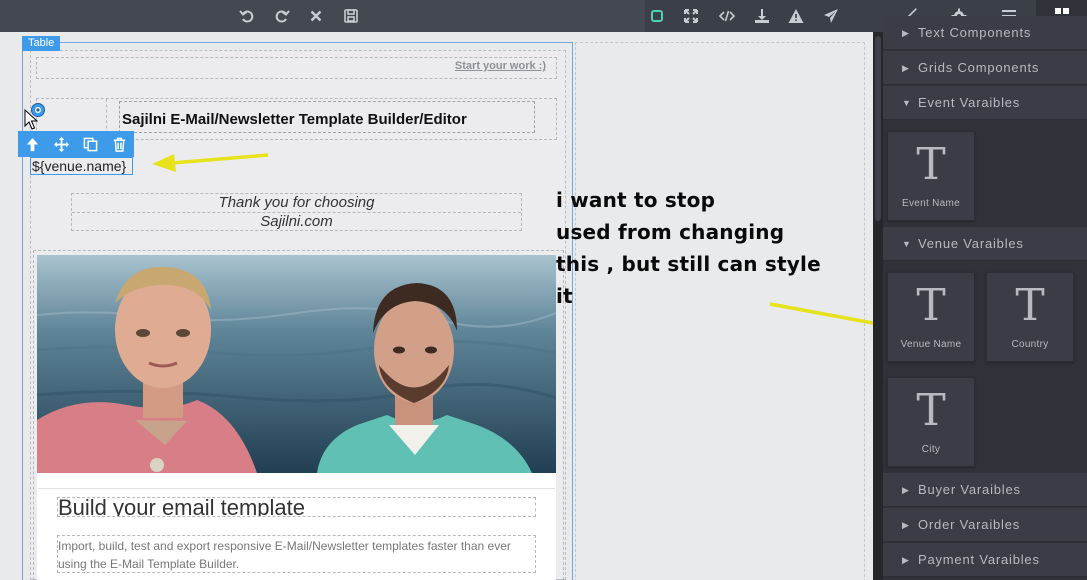 This screenshot has width=1087, height=580. I want to click on thanks-text-block: Thank you for choosing Sajilni.com, so click(296, 212).